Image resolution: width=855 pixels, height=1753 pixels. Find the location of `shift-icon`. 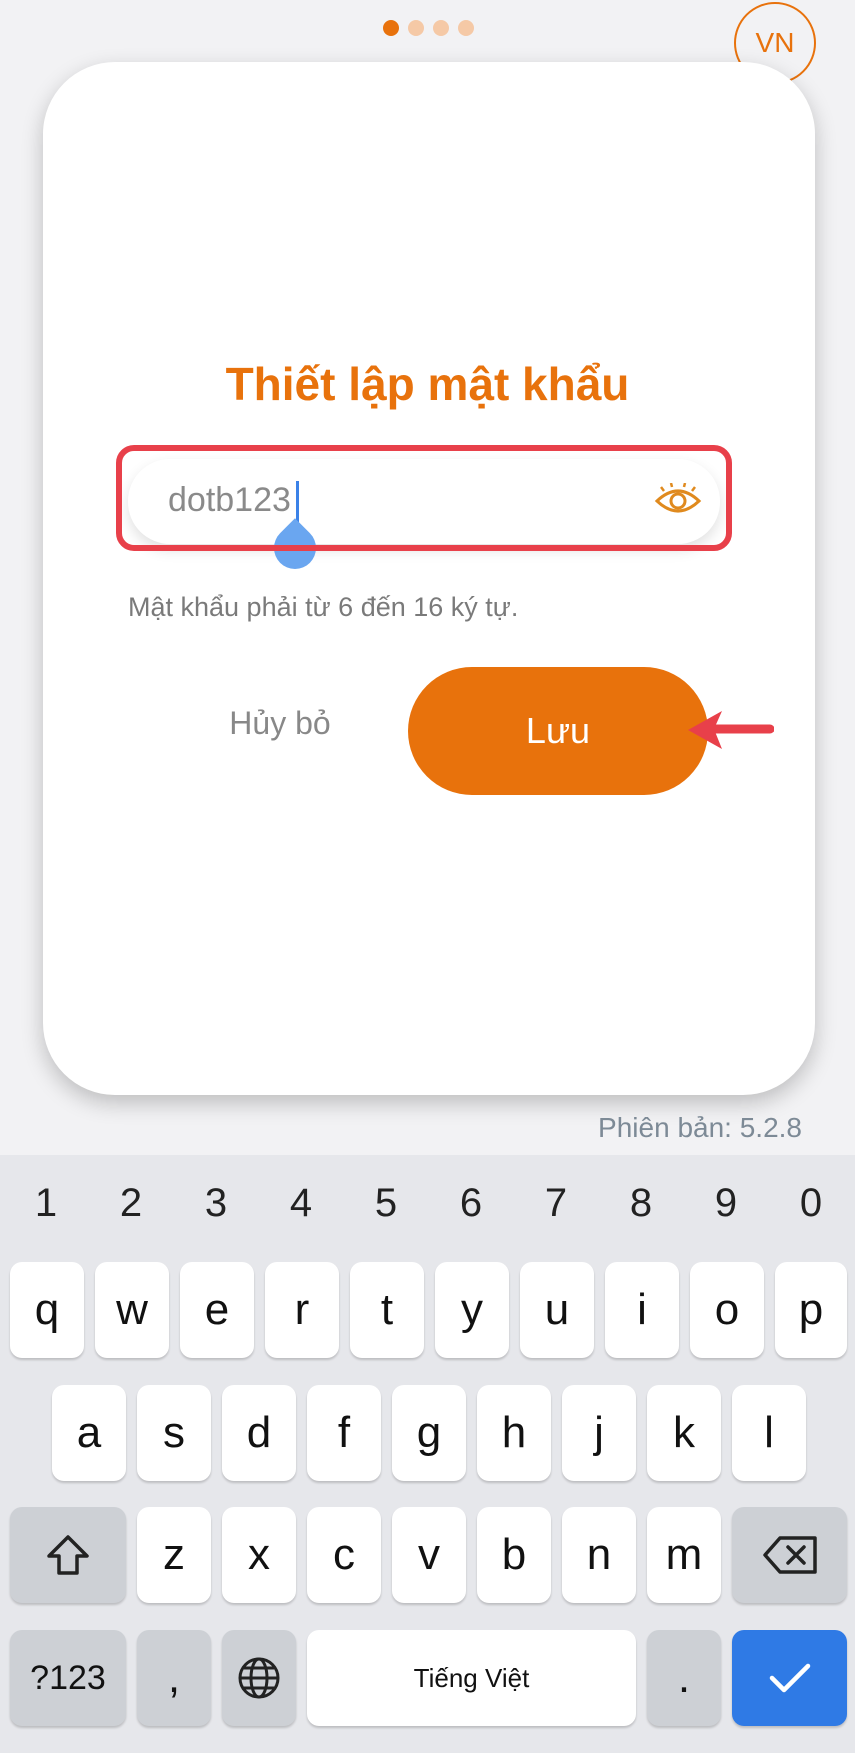

shift-icon is located at coordinates (68, 1555).